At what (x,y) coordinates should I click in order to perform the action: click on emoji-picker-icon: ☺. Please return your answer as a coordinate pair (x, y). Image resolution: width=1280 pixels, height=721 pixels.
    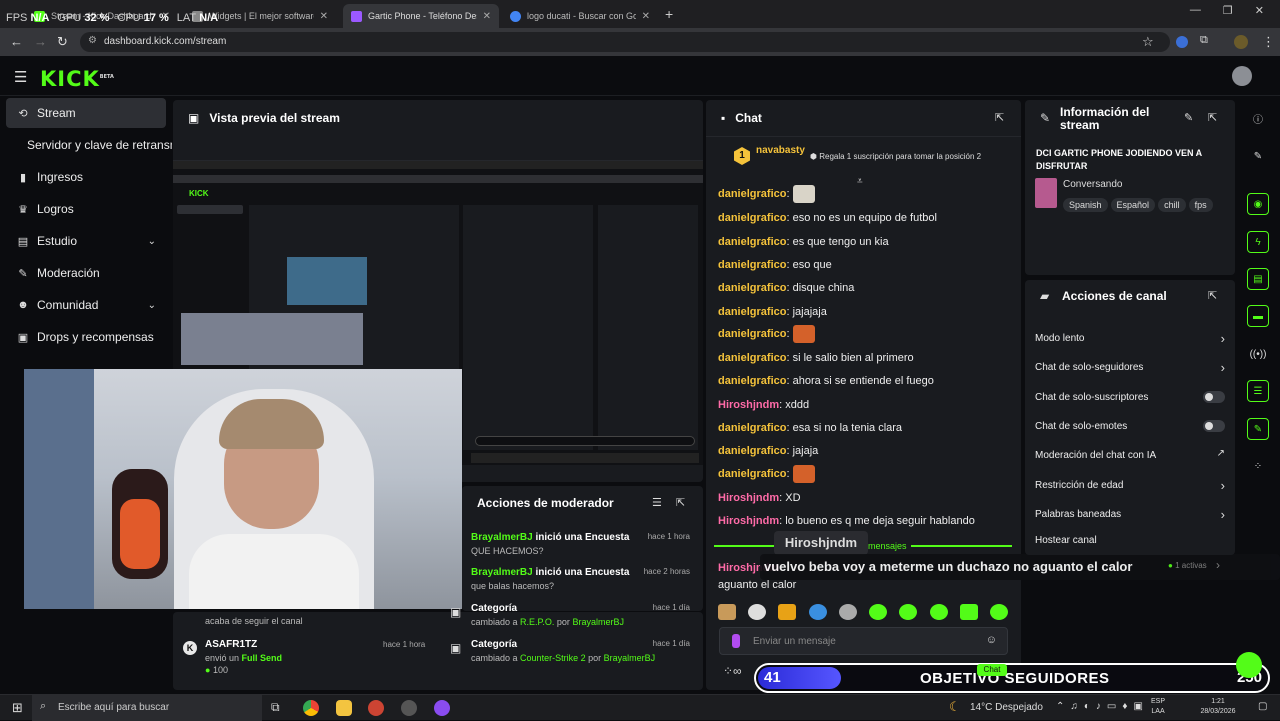
    Looking at the image, I should click on (991, 640).